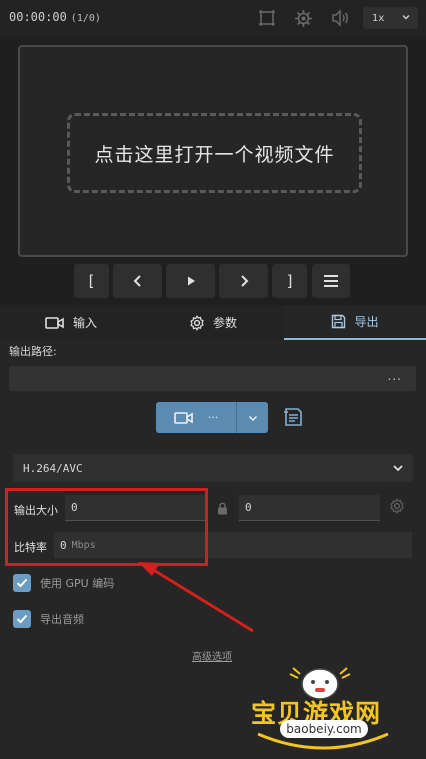  I want to click on export-options-dropdown, so click(252, 417).